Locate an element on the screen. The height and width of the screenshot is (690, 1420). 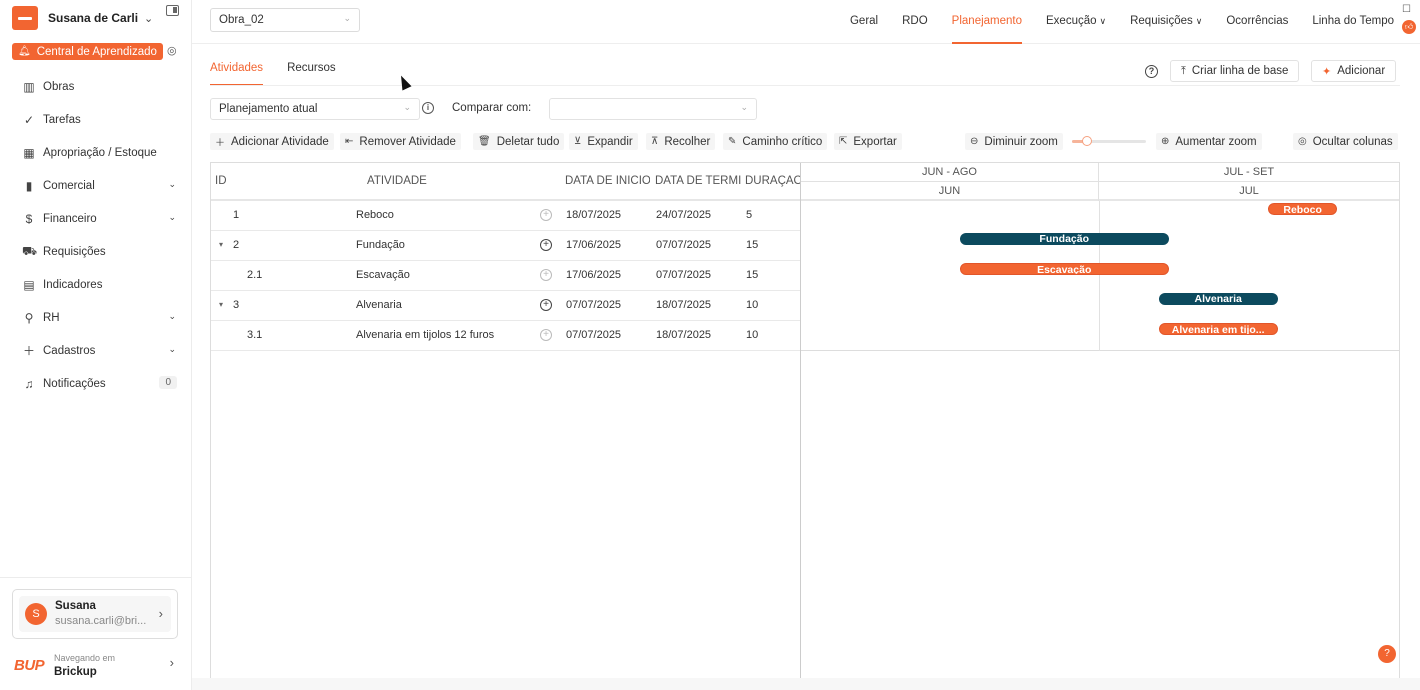
row-activity-name: Alvenaria is located at coordinates (379, 305).